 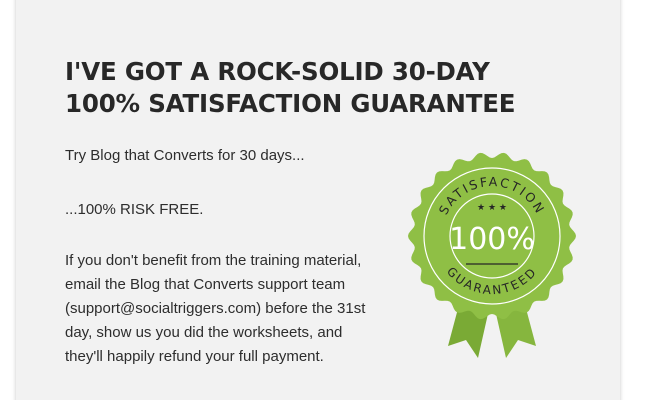 I want to click on satisfaction-guaranteed-seal: SATISFACTION GUARANTEED ★ ★ ★ 100%, so click(x=492, y=255).